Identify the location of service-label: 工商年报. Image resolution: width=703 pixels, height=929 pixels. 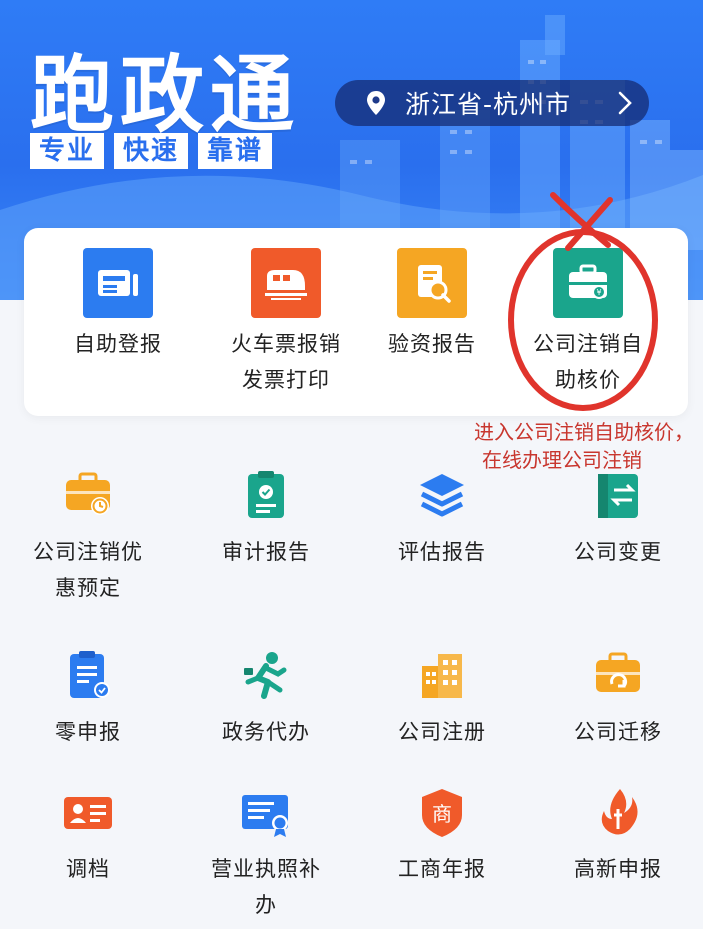
(442, 869).